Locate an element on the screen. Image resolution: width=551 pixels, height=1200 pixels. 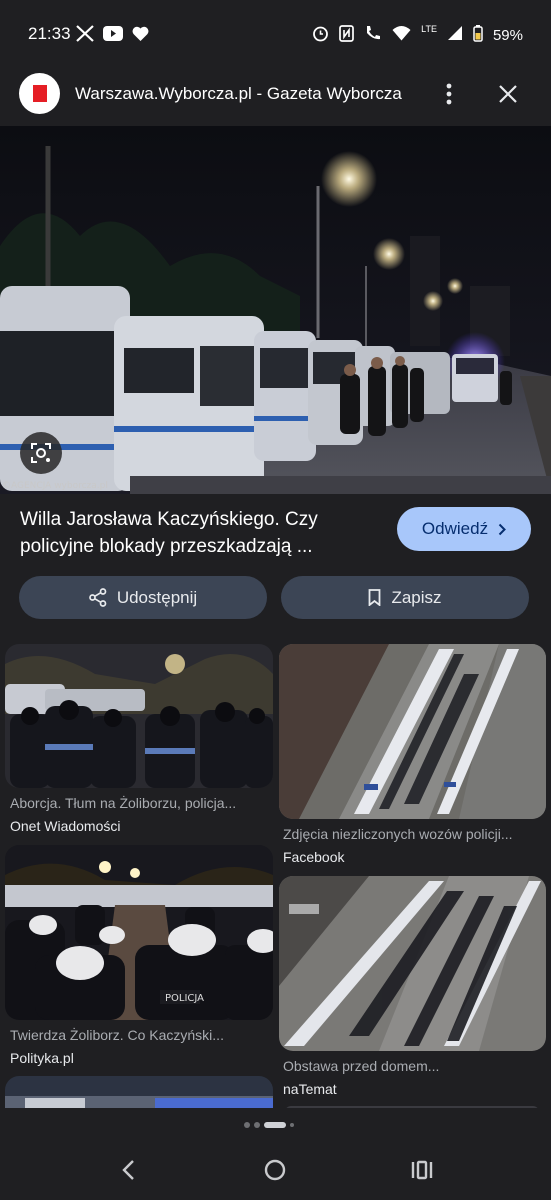
image-credit: ©AGENCJA wyborcza.pl is located at coordinates (55, 486).